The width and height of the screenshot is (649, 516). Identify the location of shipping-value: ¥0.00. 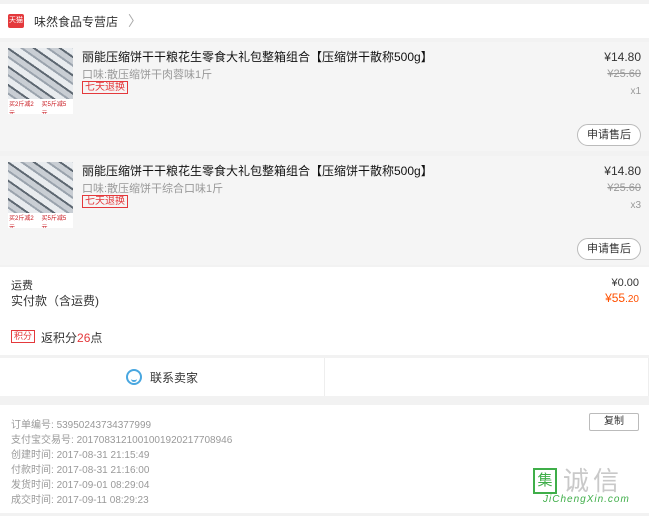
(625, 283).